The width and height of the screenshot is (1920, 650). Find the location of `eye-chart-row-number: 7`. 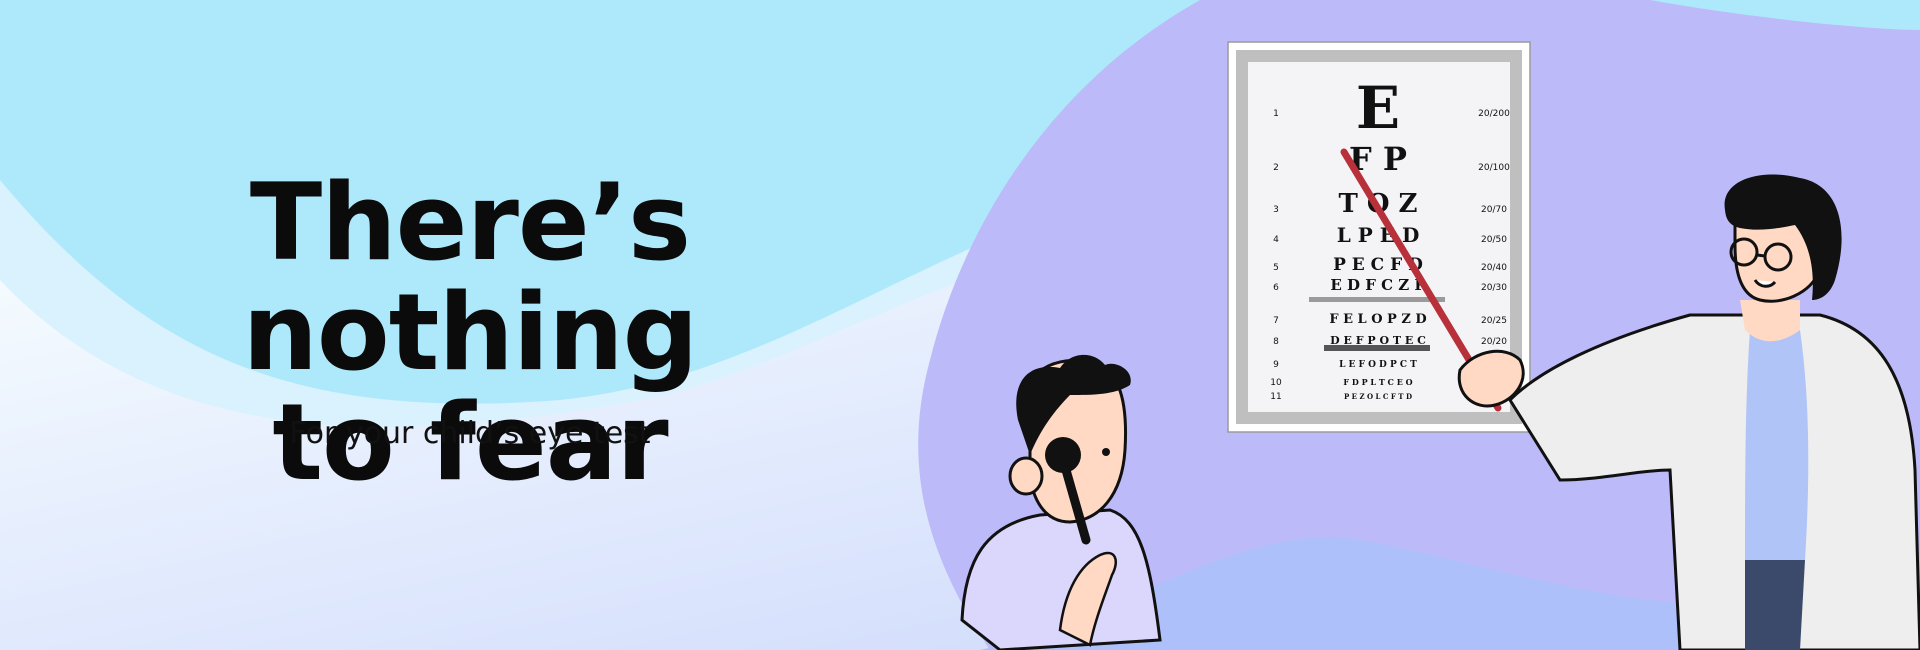

eye-chart-row-number: 7 is located at coordinates (1276, 321).